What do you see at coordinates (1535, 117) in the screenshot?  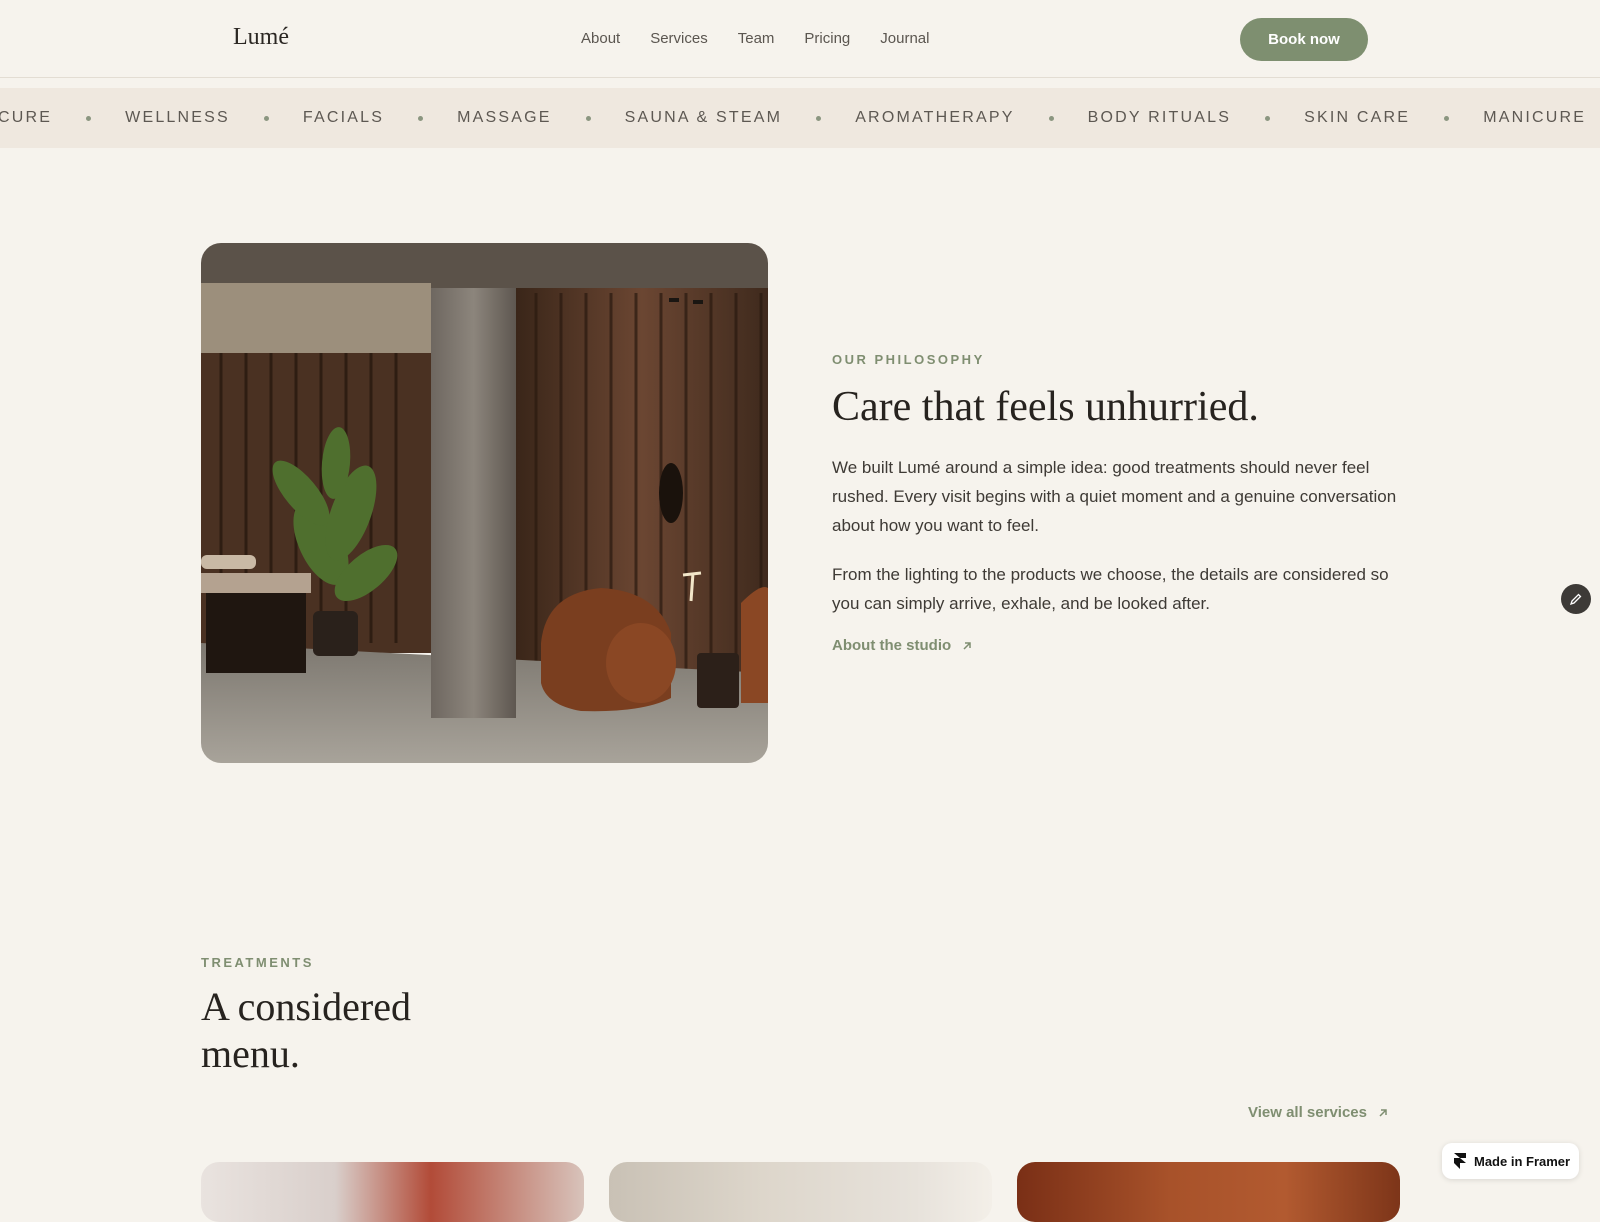 I see `marquee-item: MANICURE` at bounding box center [1535, 117].